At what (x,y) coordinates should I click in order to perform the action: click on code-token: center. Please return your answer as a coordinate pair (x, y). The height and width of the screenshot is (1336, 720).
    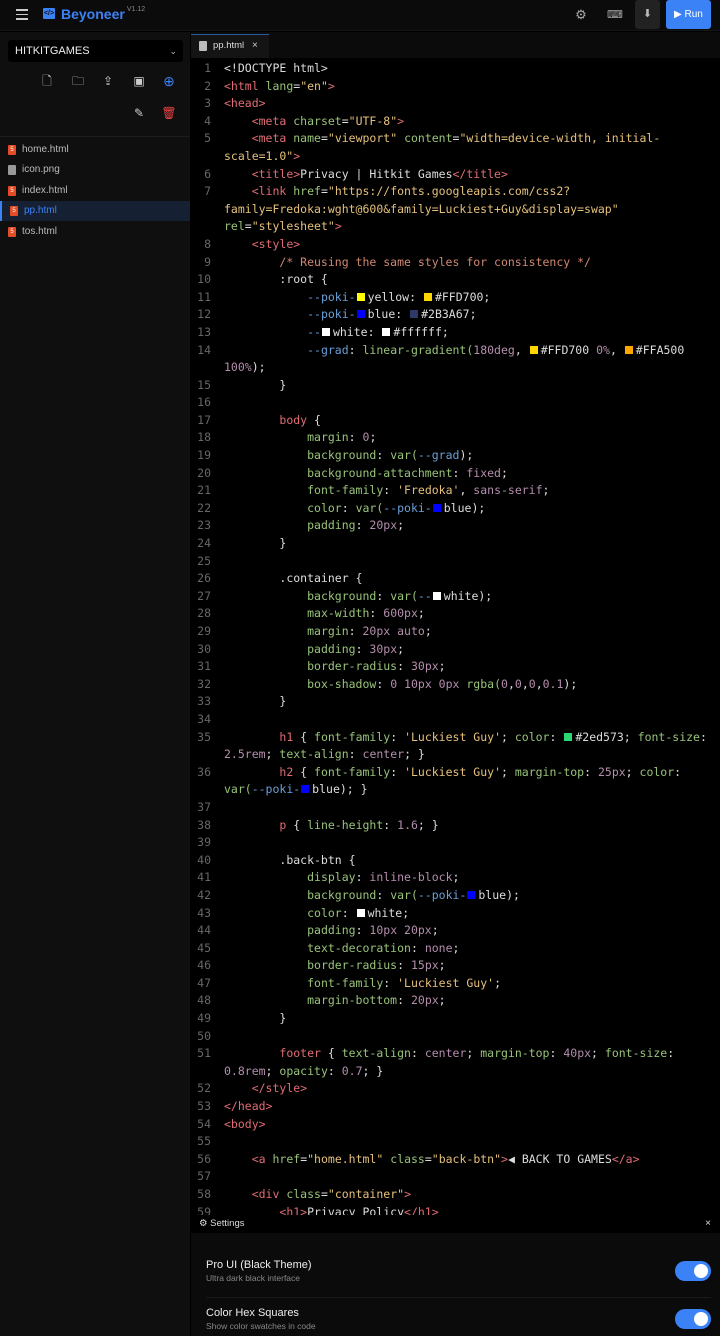
    Looking at the image, I should click on (383, 754).